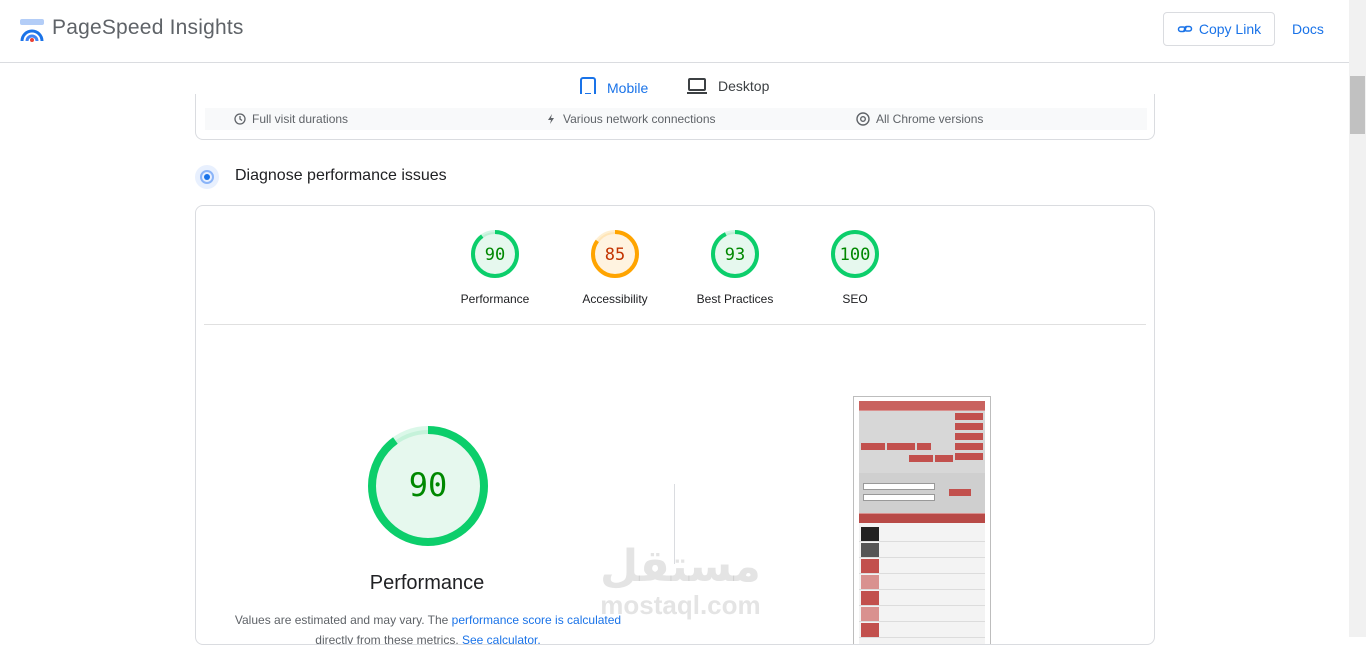 This screenshot has height=645, width=1366. I want to click on watermark: مستقل mostaql.com, so click(680, 580).